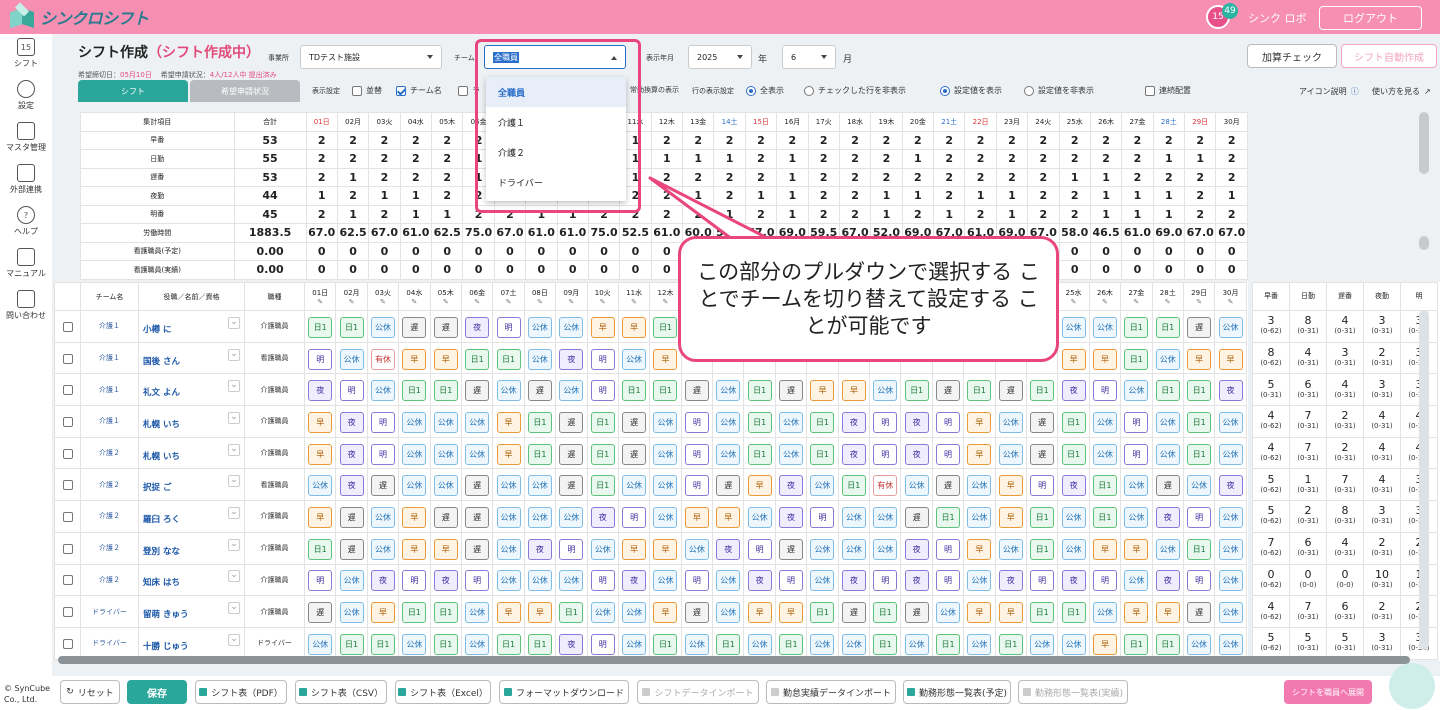  Describe the element at coordinates (1424, 143) in the screenshot. I see `vertical-scrollbar` at that location.